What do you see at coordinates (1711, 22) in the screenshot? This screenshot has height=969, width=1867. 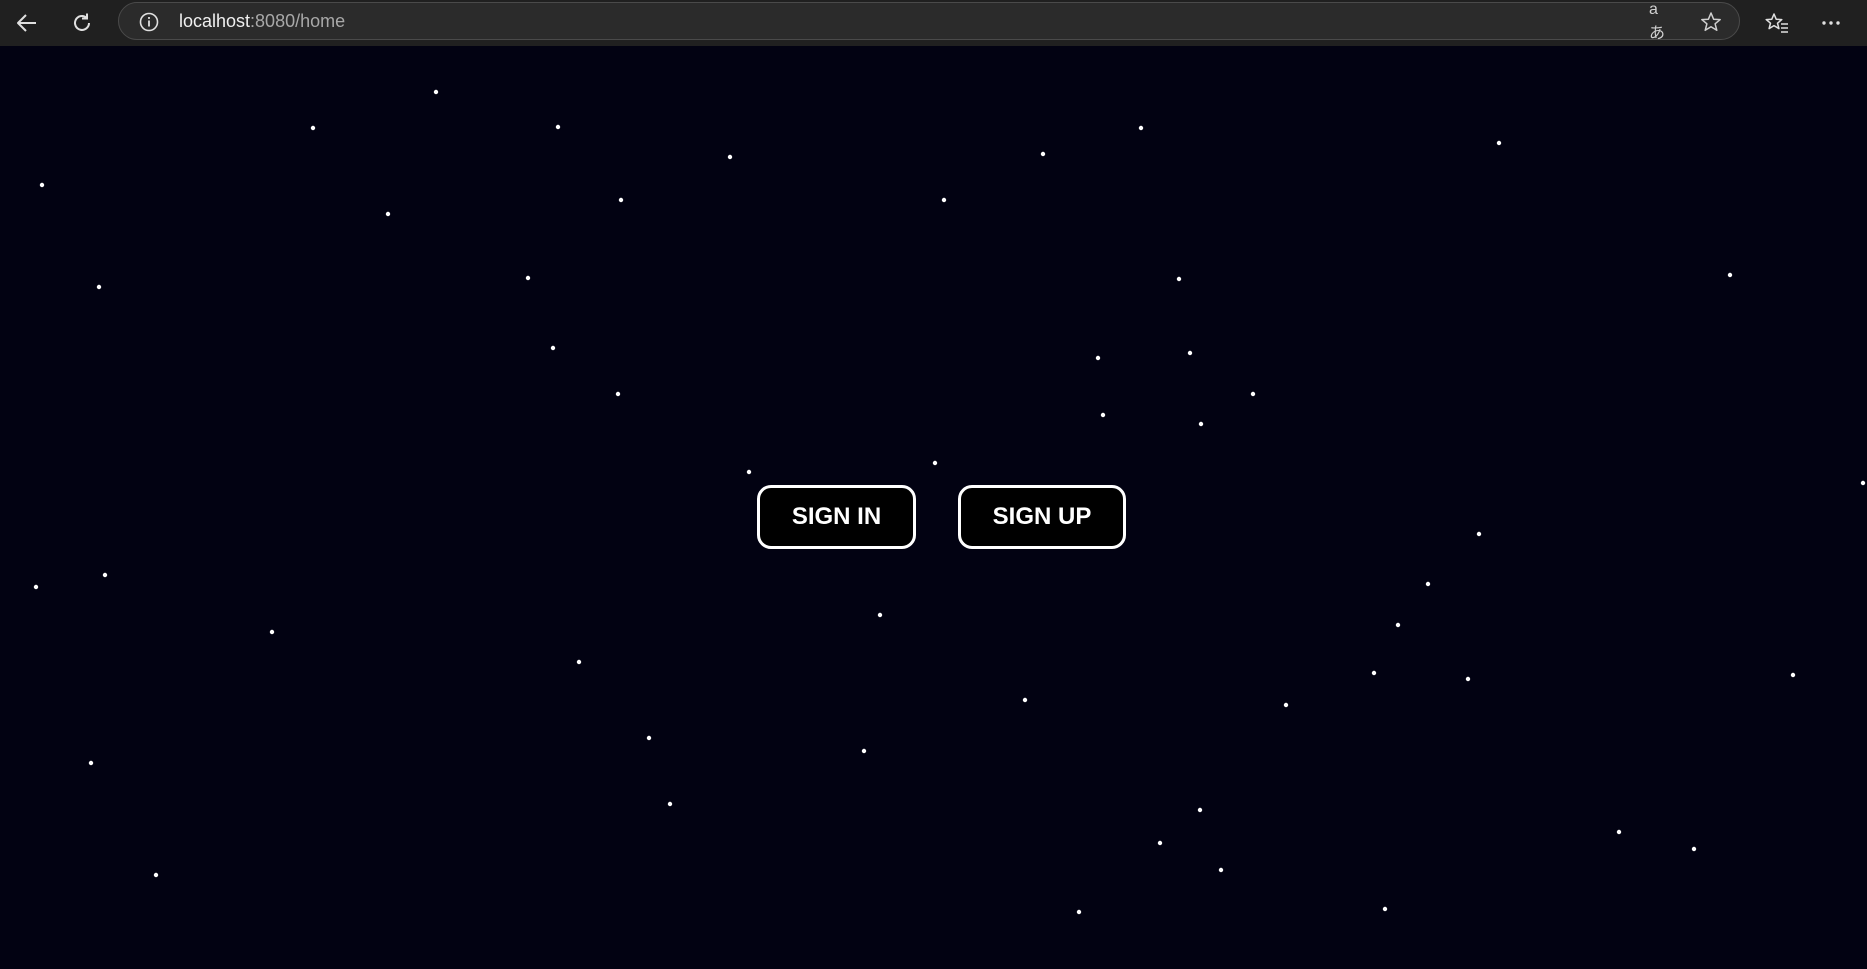 I see `star-icon` at bounding box center [1711, 22].